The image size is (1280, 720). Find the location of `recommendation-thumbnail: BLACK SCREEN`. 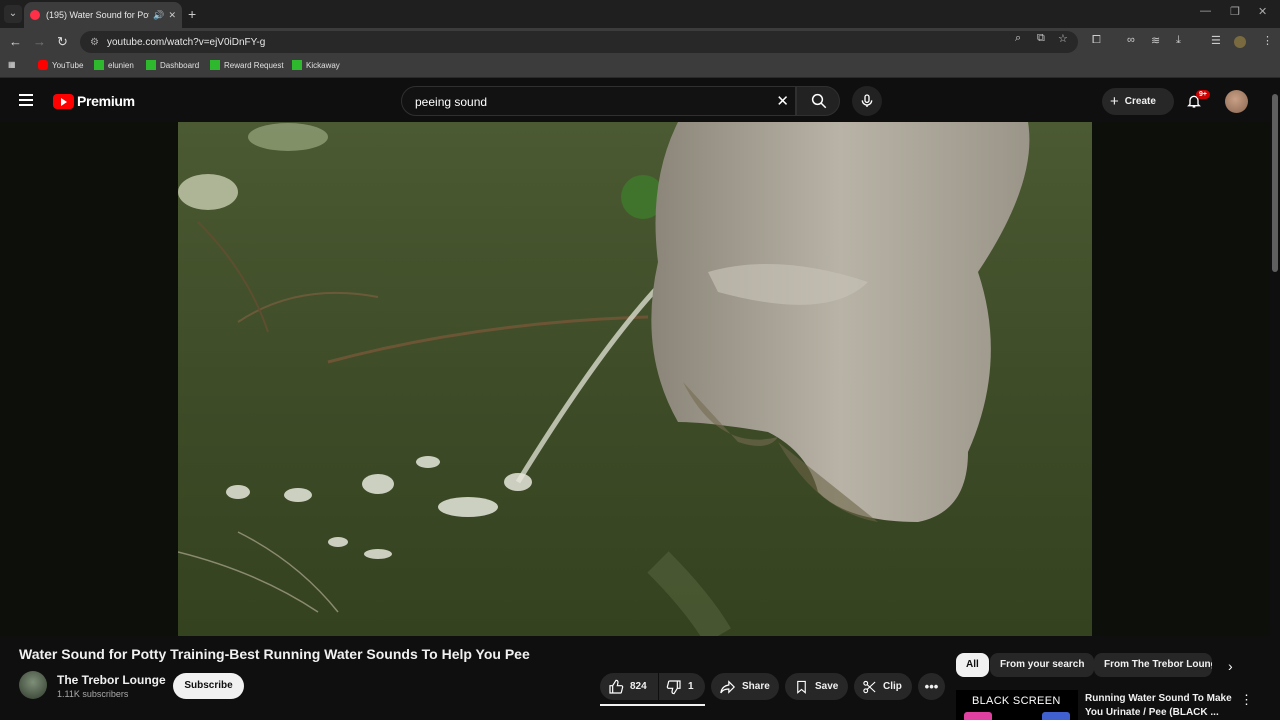

recommendation-thumbnail: BLACK SCREEN is located at coordinates (1017, 705).